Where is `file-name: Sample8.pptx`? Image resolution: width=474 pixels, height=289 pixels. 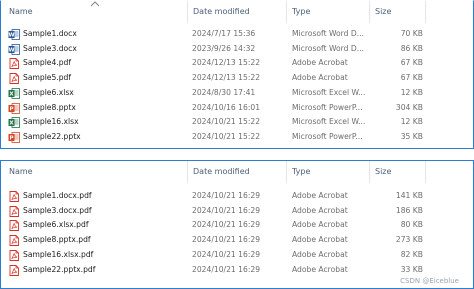 file-name: Sample8.pptx is located at coordinates (49, 107).